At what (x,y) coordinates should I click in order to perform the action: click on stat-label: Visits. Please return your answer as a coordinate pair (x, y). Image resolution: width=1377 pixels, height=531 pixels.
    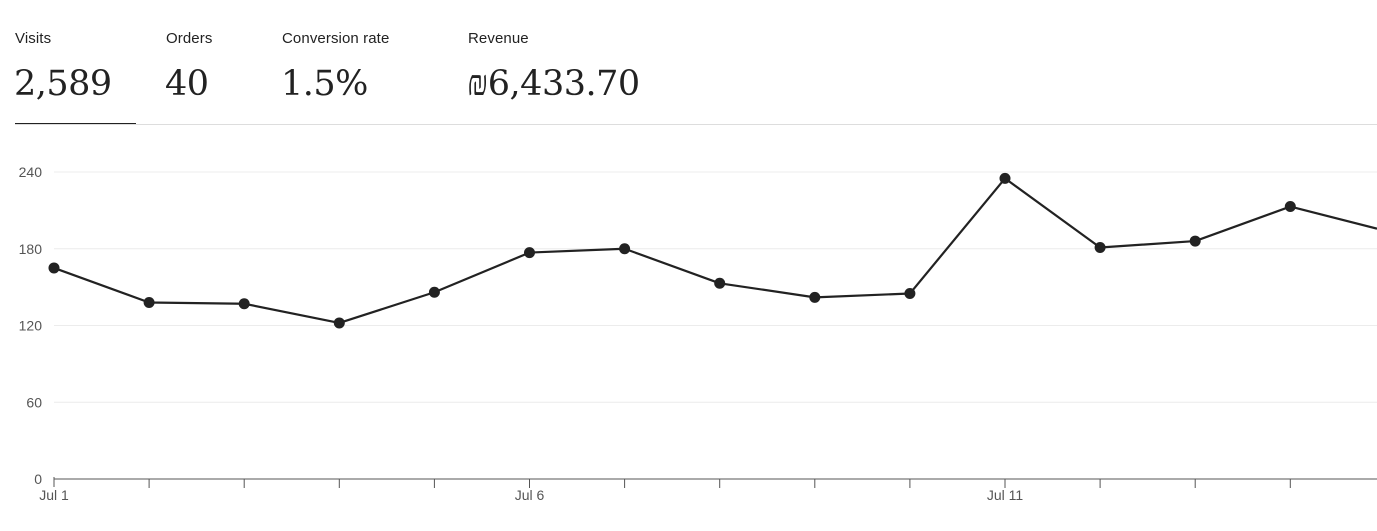
    Looking at the image, I should click on (33, 38).